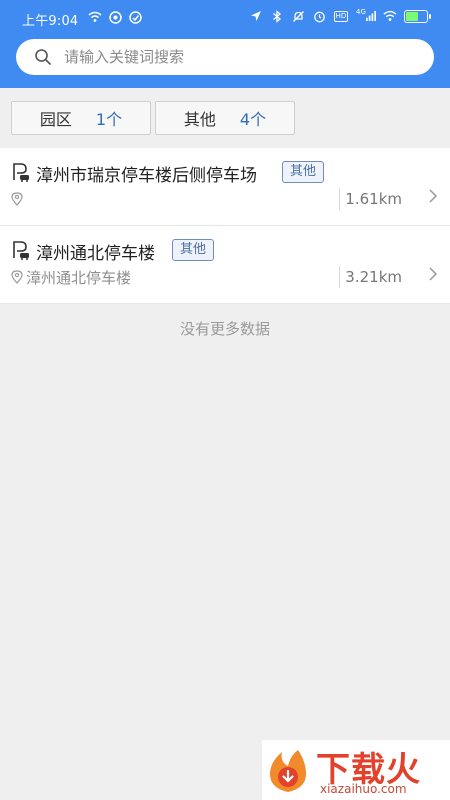  Describe the element at coordinates (95, 17) in the screenshot. I see `wifi-icon` at that location.